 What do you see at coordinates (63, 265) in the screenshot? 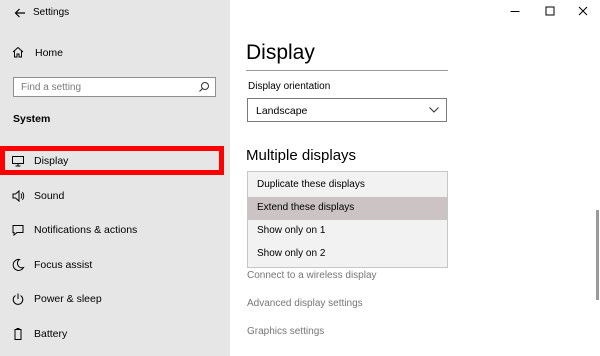
I see `sidebar-item-label: Focus assist` at bounding box center [63, 265].